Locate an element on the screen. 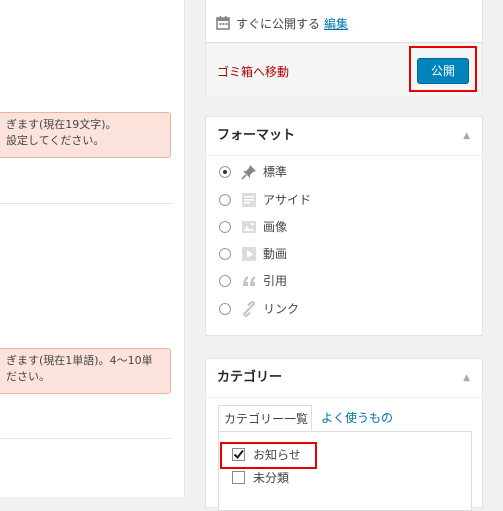  format-box-title: フォーマット ▲ is located at coordinates (344, 136).